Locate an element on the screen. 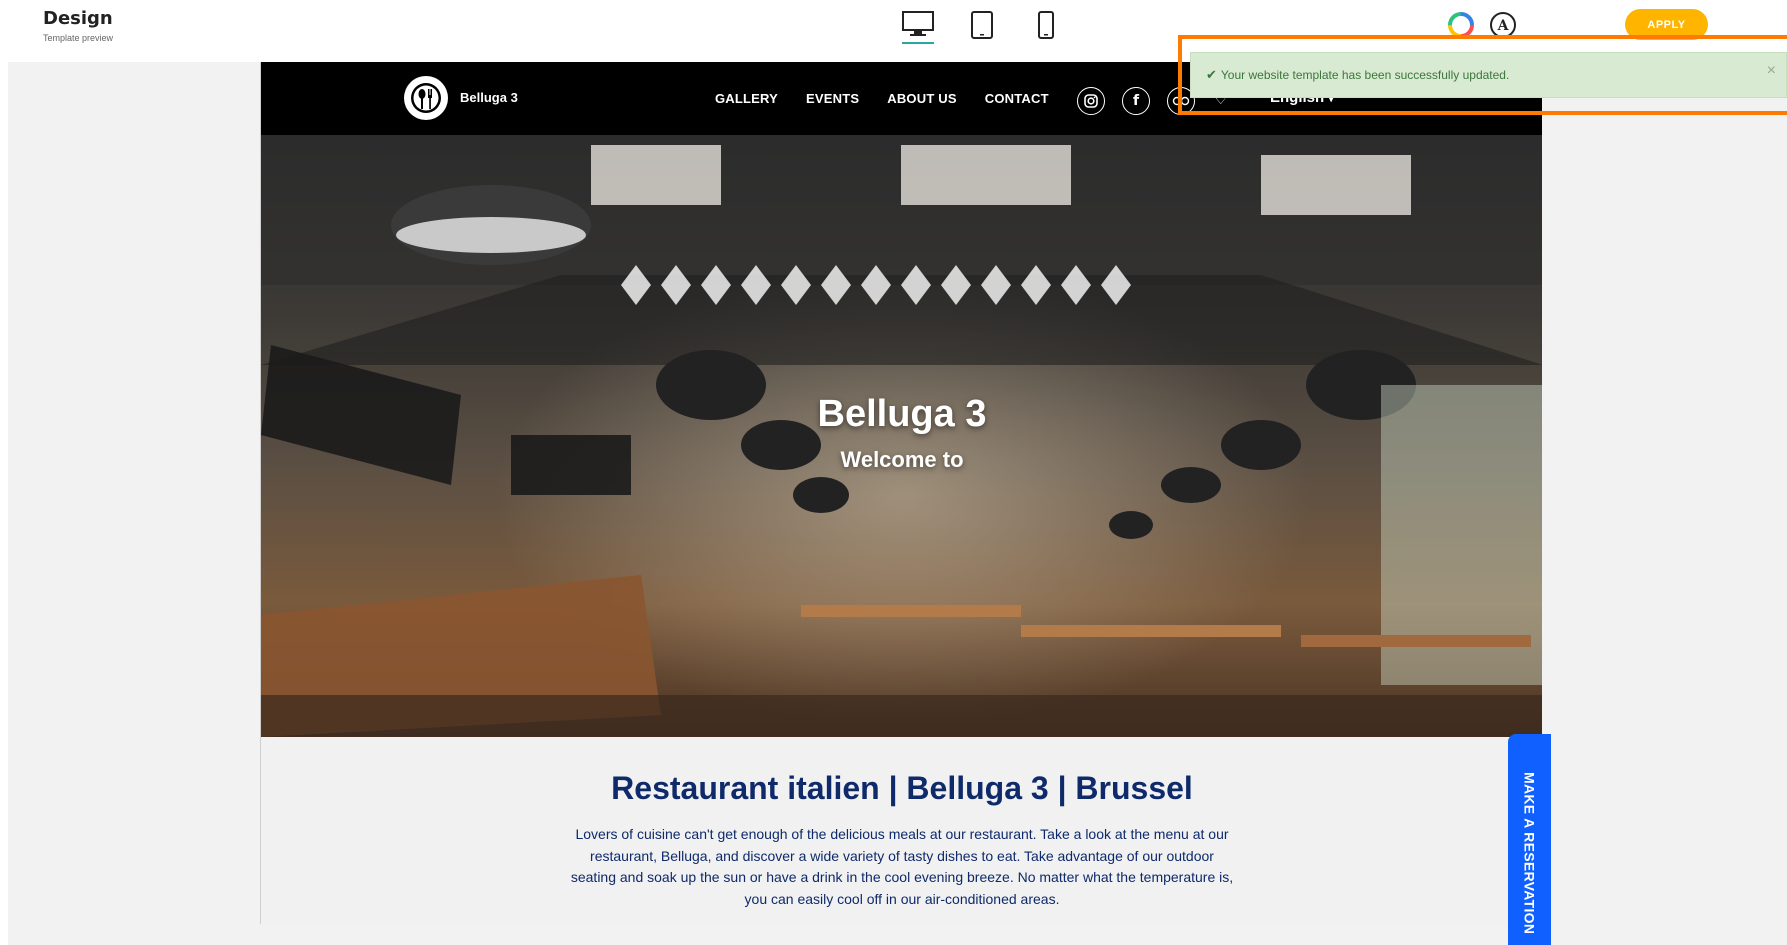 Image resolution: width=1787 pixels, height=945 pixels. brand: Design Template preview is located at coordinates (78, 25).